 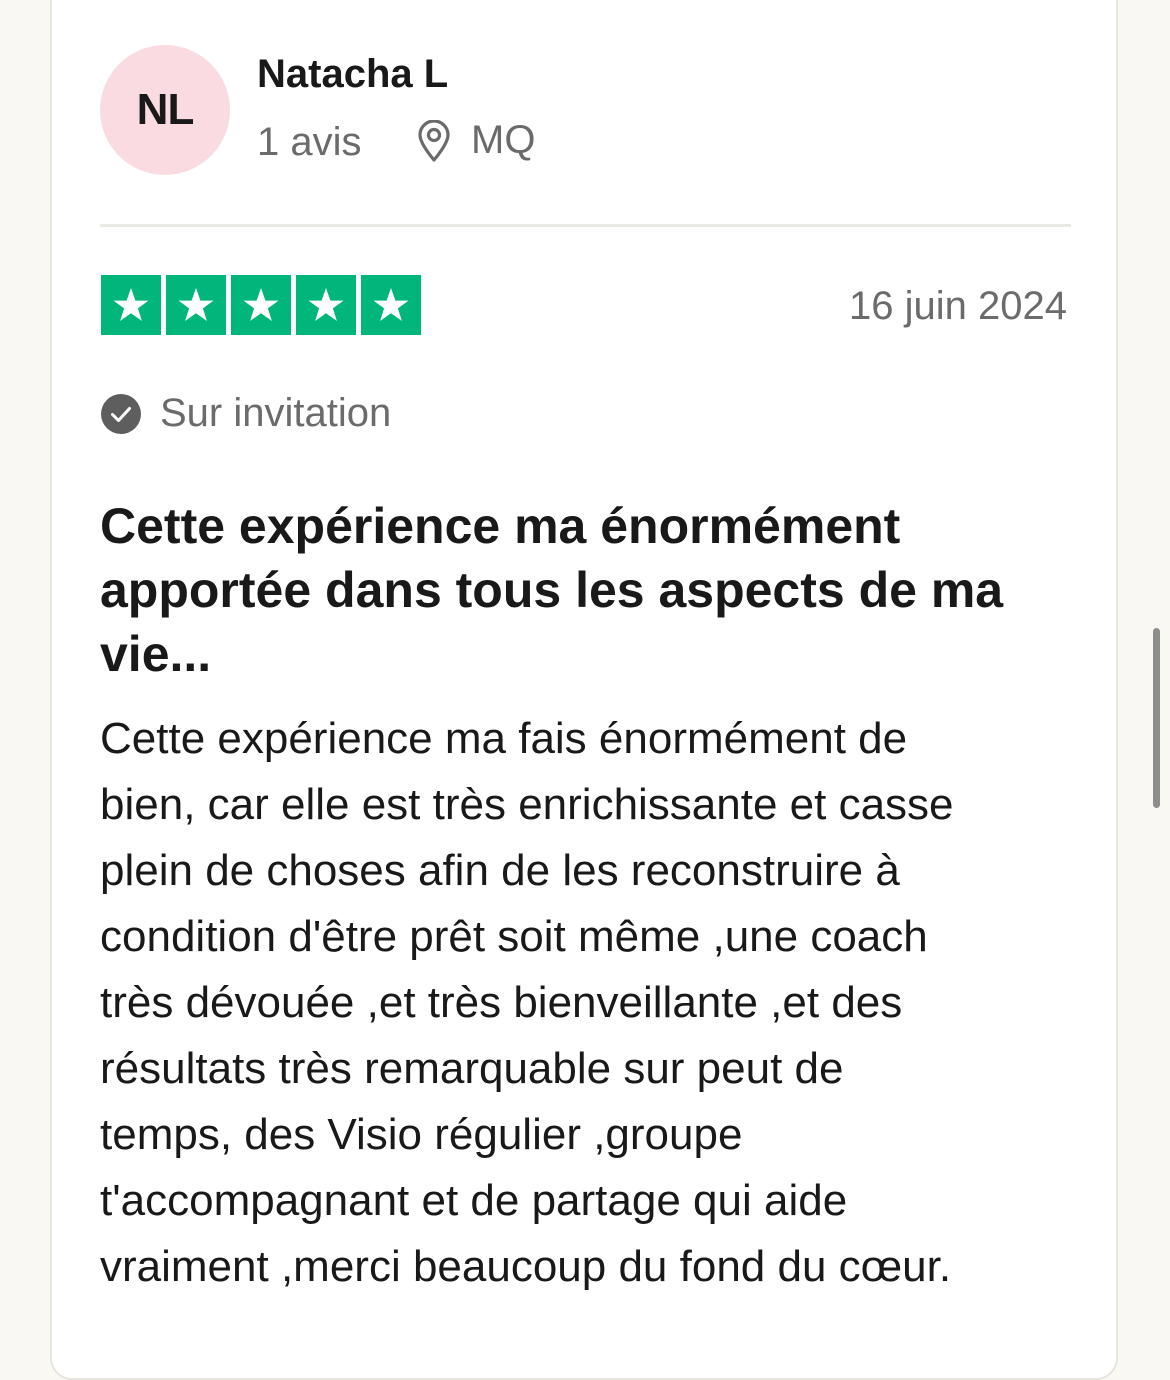 What do you see at coordinates (165, 110) in the screenshot?
I see `avatar: NL` at bounding box center [165, 110].